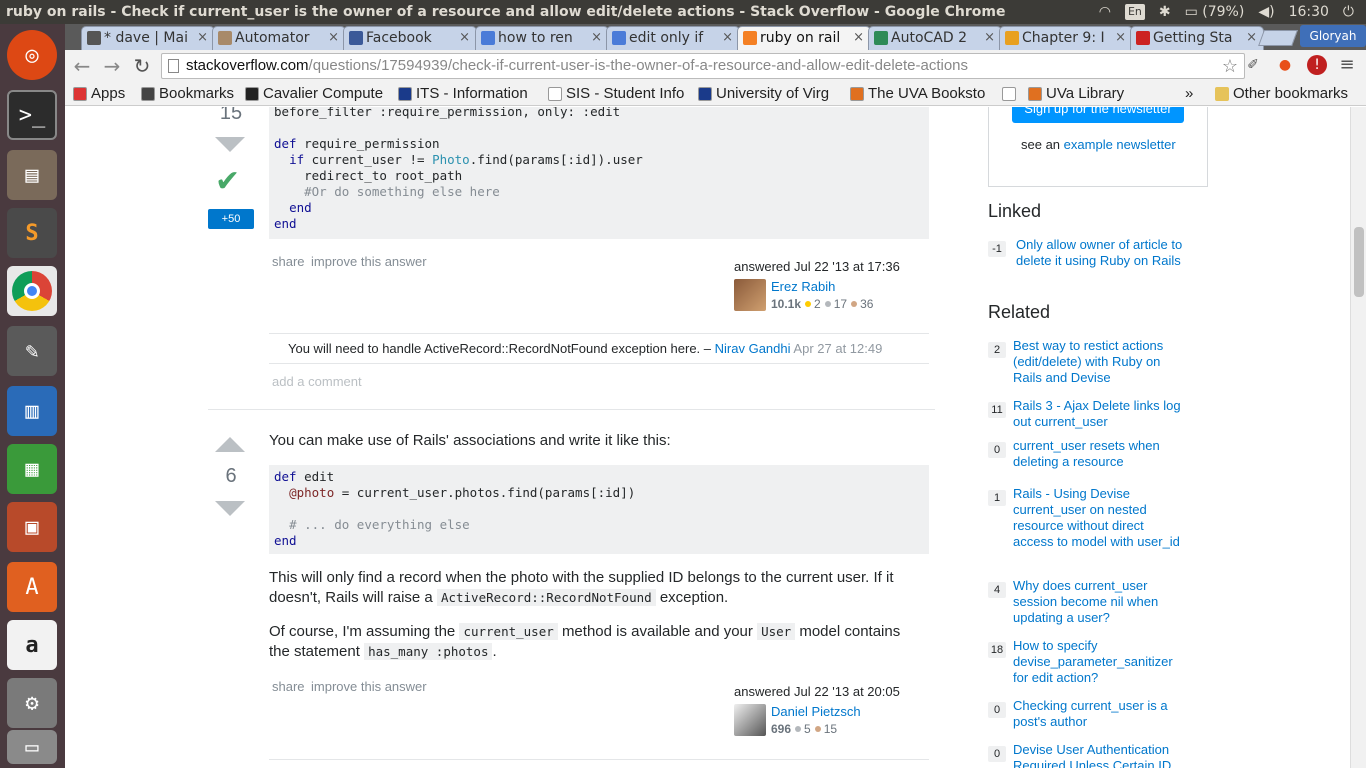 This screenshot has width=1366, height=768. Describe the element at coordinates (1120, 144) in the screenshot. I see `example-newsletter-link: example newsletter` at that location.